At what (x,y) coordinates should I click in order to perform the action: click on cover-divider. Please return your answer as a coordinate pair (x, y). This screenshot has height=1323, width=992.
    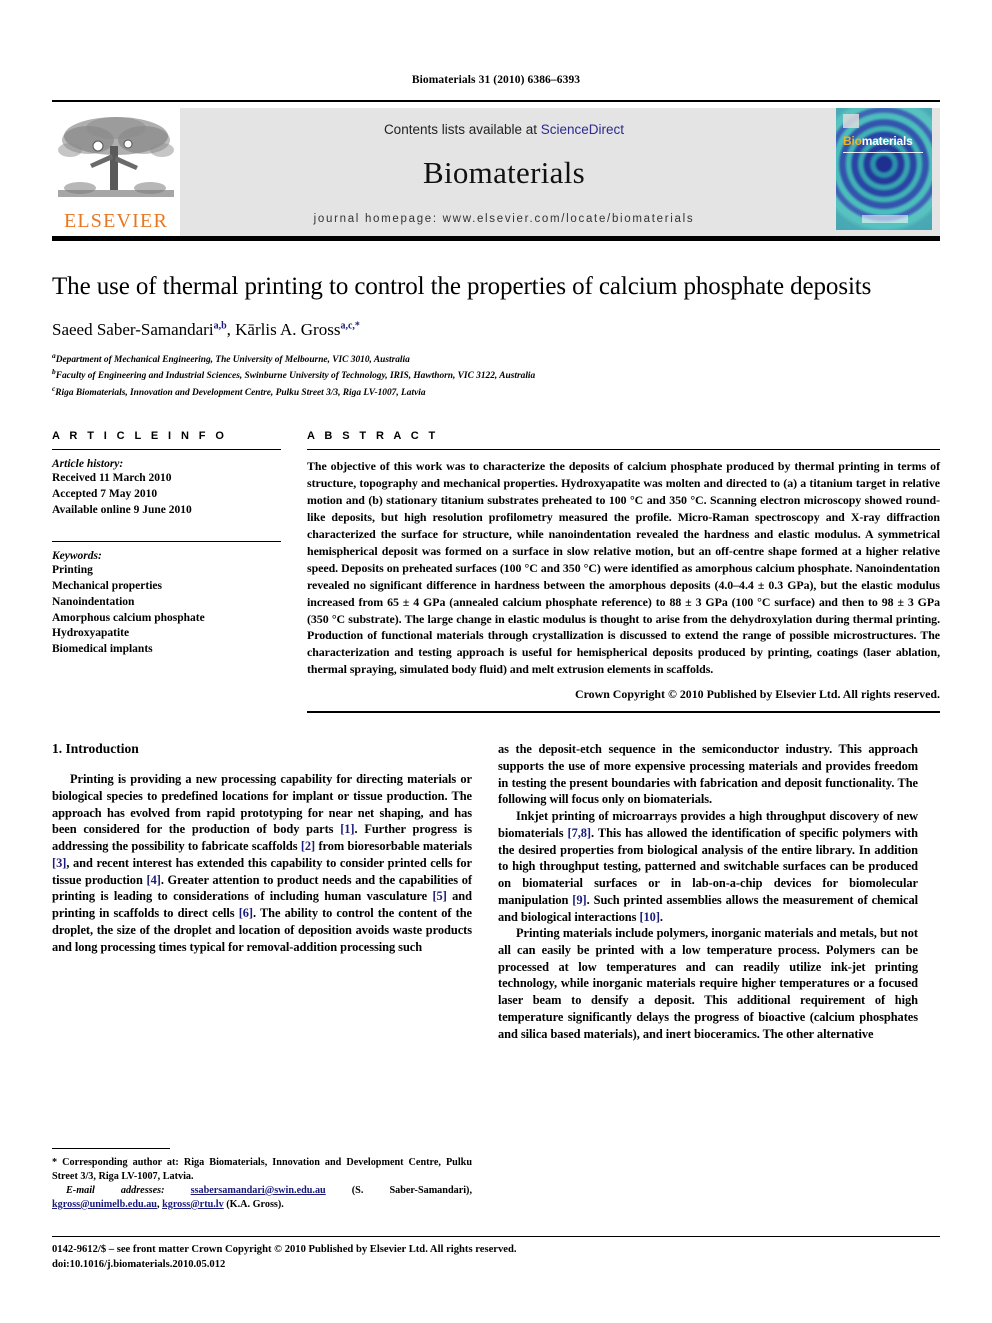
    Looking at the image, I should click on (883, 152).